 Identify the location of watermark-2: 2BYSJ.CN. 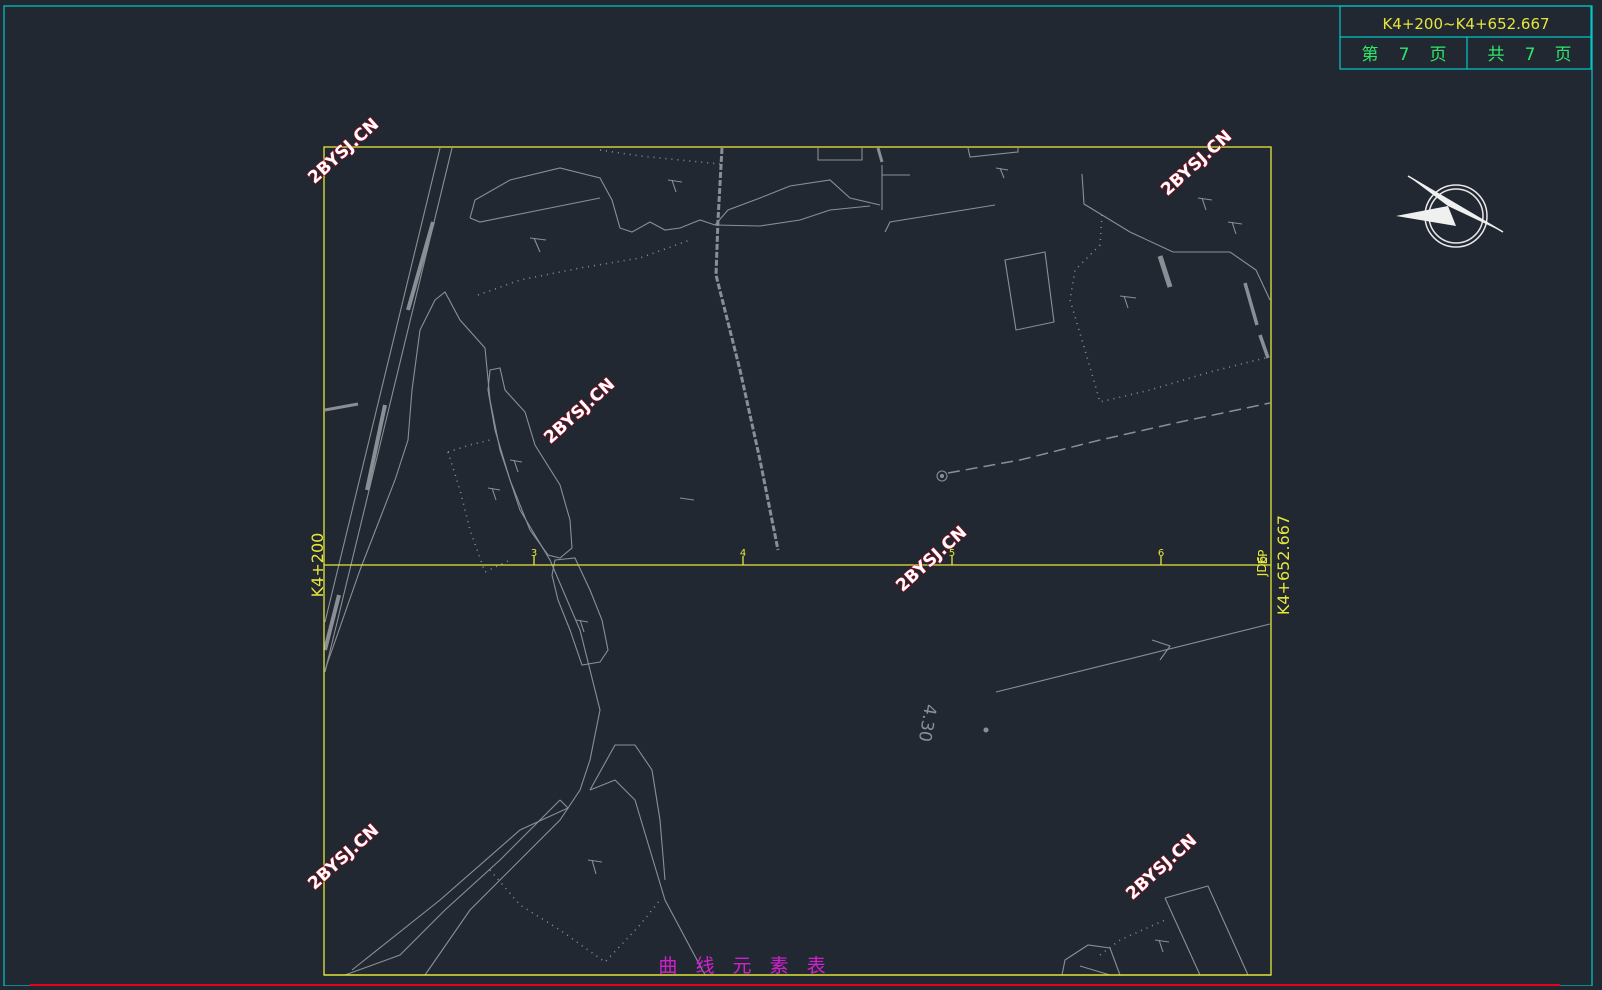
(1196, 163).